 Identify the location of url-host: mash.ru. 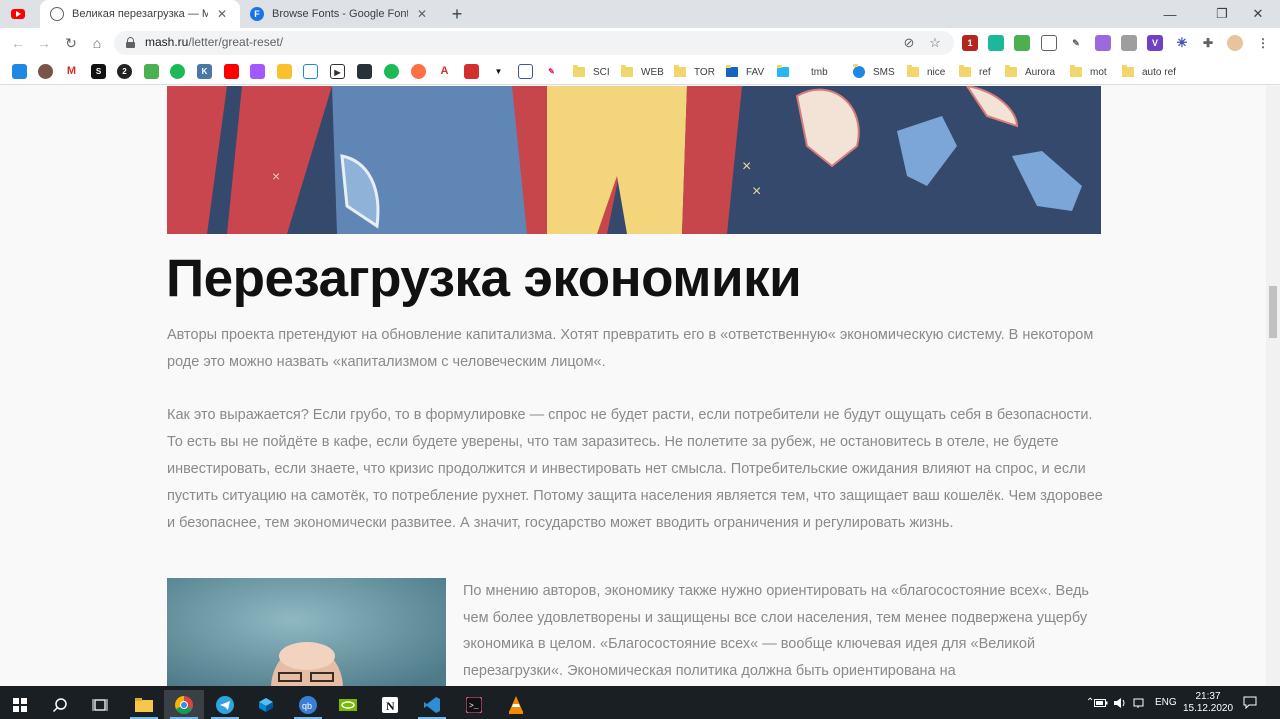
(167, 42).